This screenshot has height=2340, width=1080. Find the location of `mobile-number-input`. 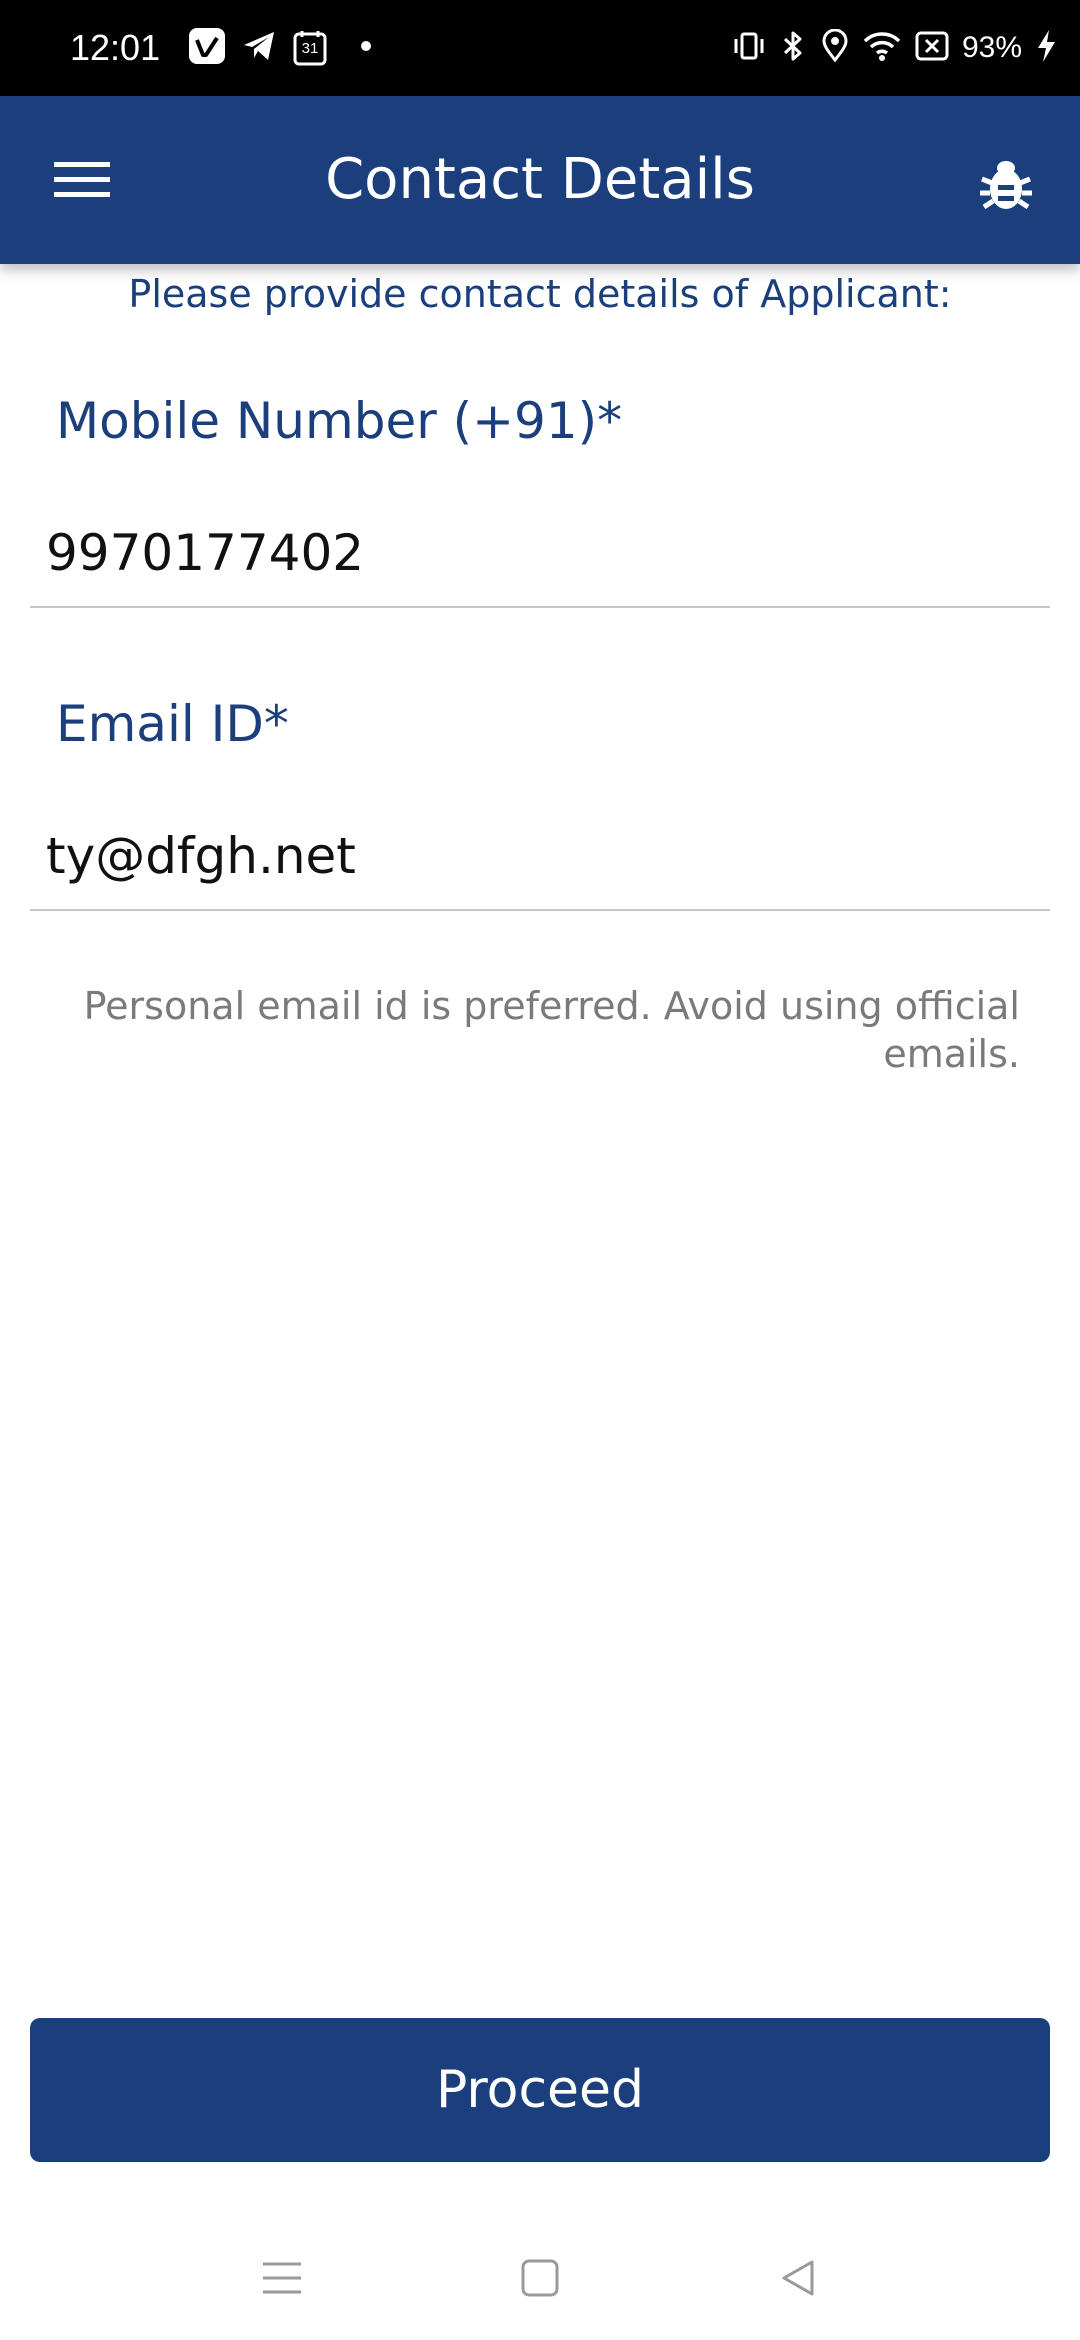

mobile-number-input is located at coordinates (540, 554).